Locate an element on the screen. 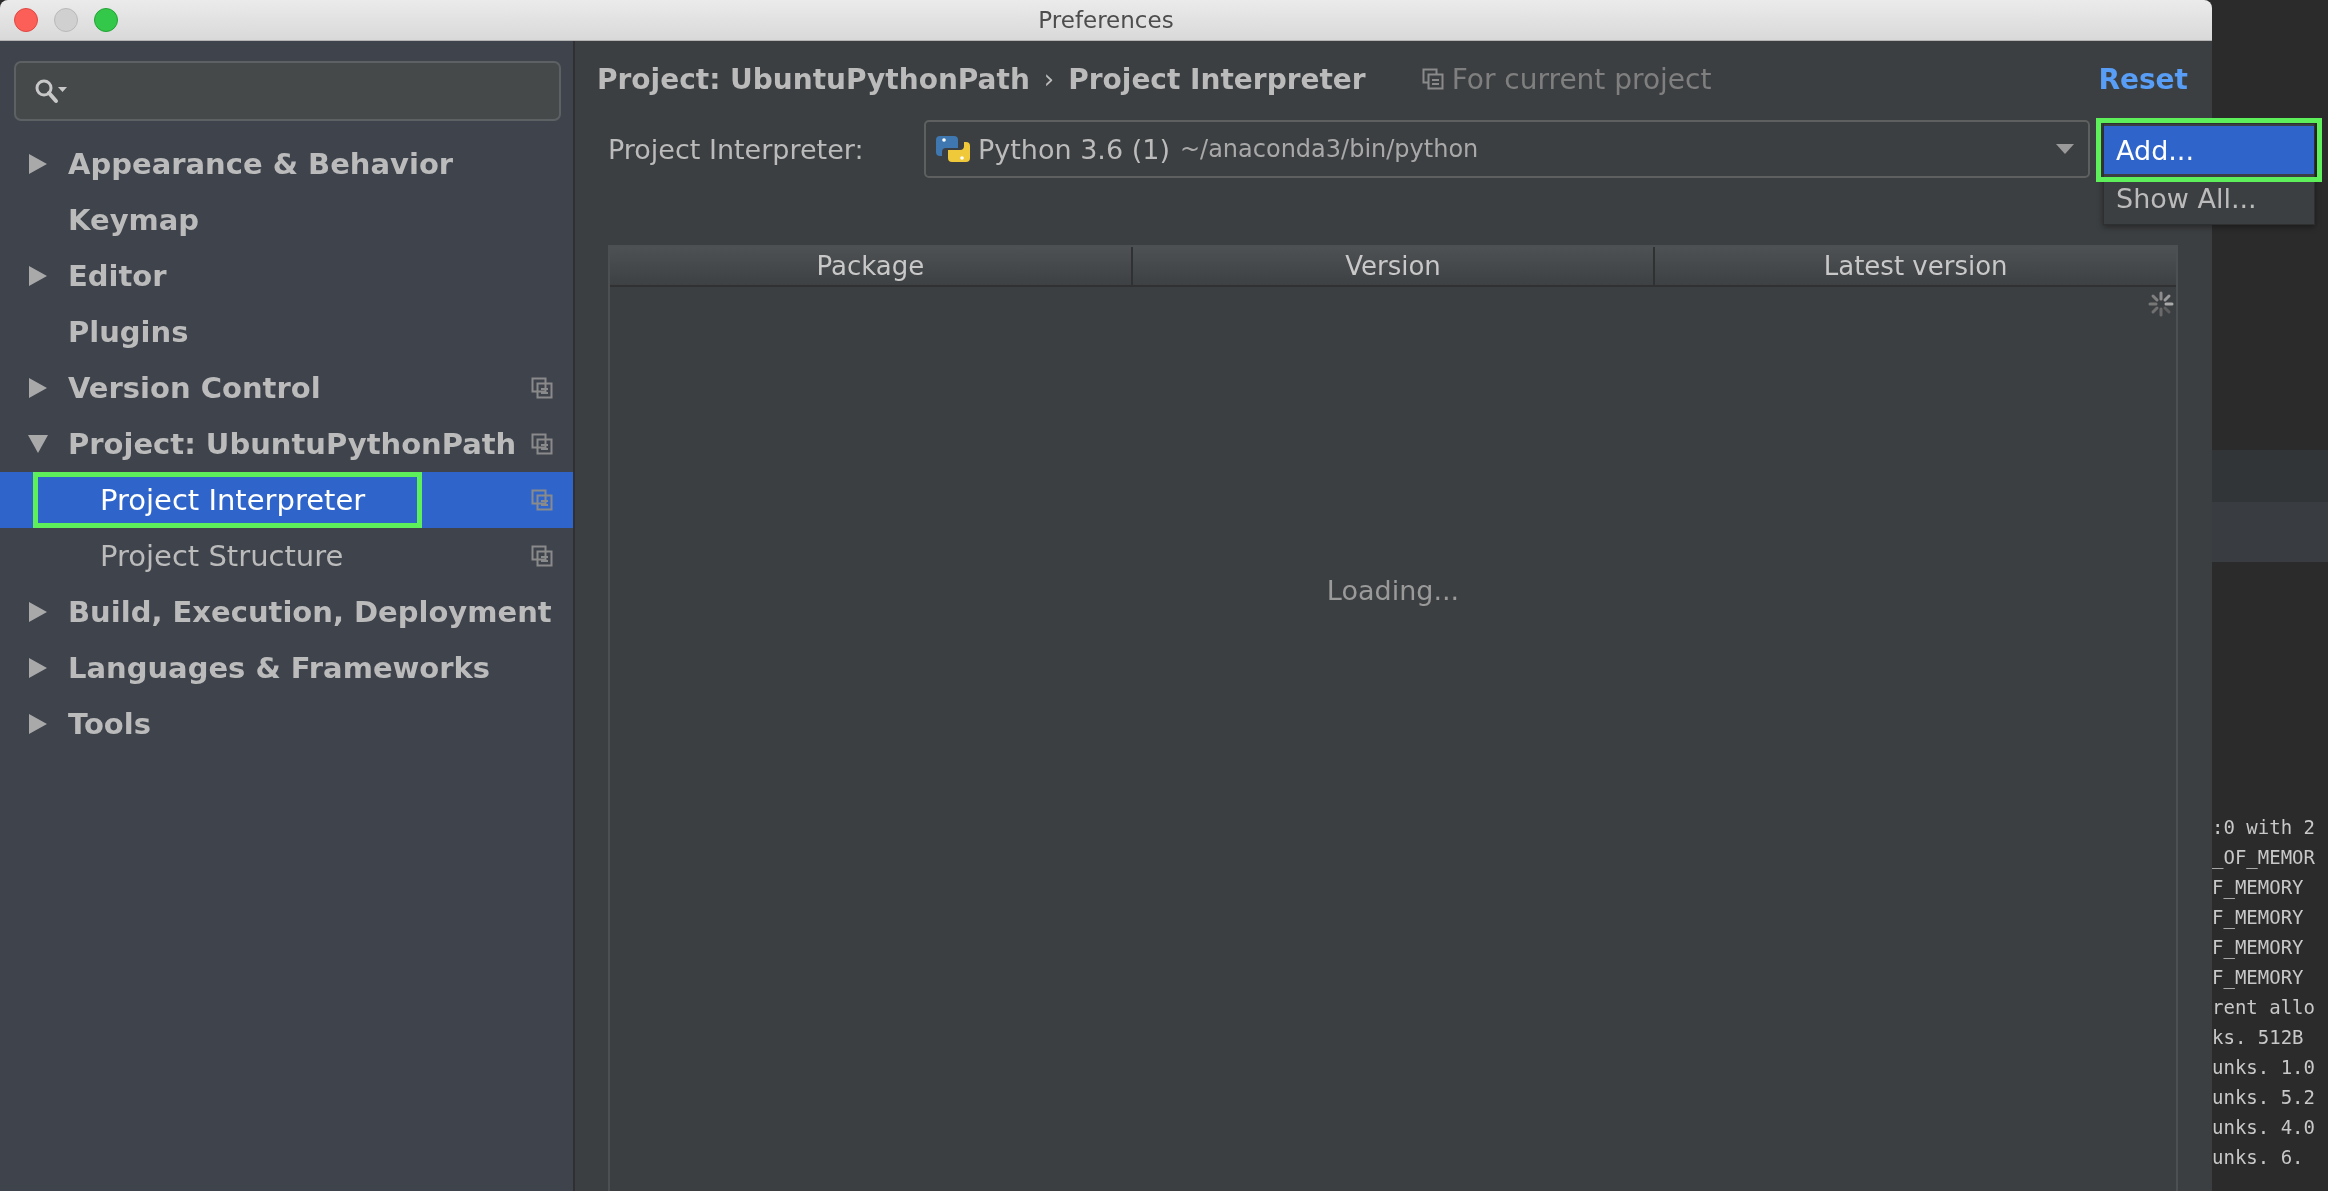  search-icon is located at coordinates (51, 91).